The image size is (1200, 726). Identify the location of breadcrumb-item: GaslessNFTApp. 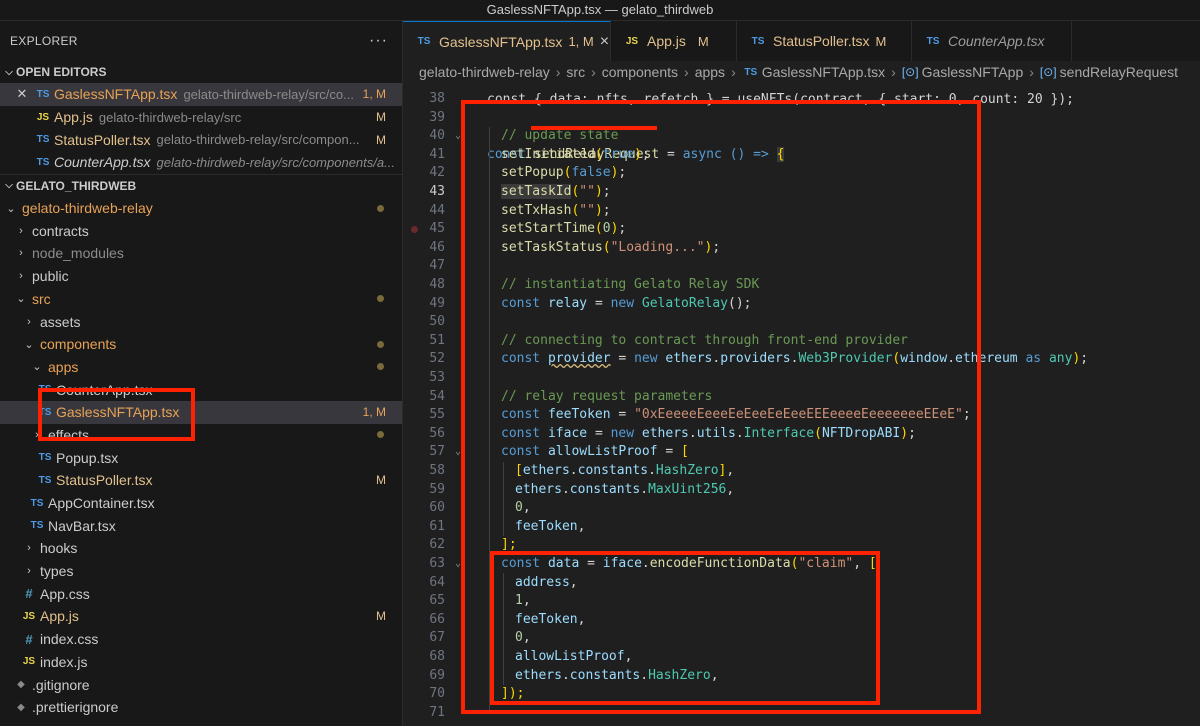
(973, 72).